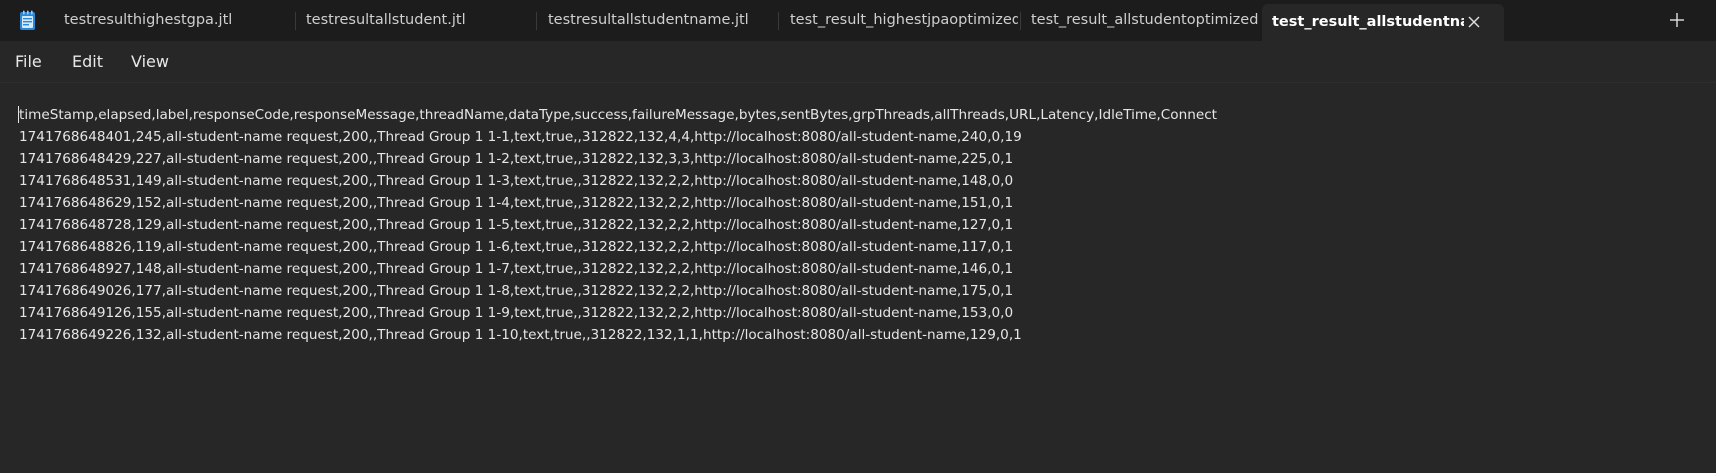 This screenshot has height=473, width=1716. I want to click on tab-test-result-allstudentnameop: test_result_allstudentnameop, so click(1383, 22).